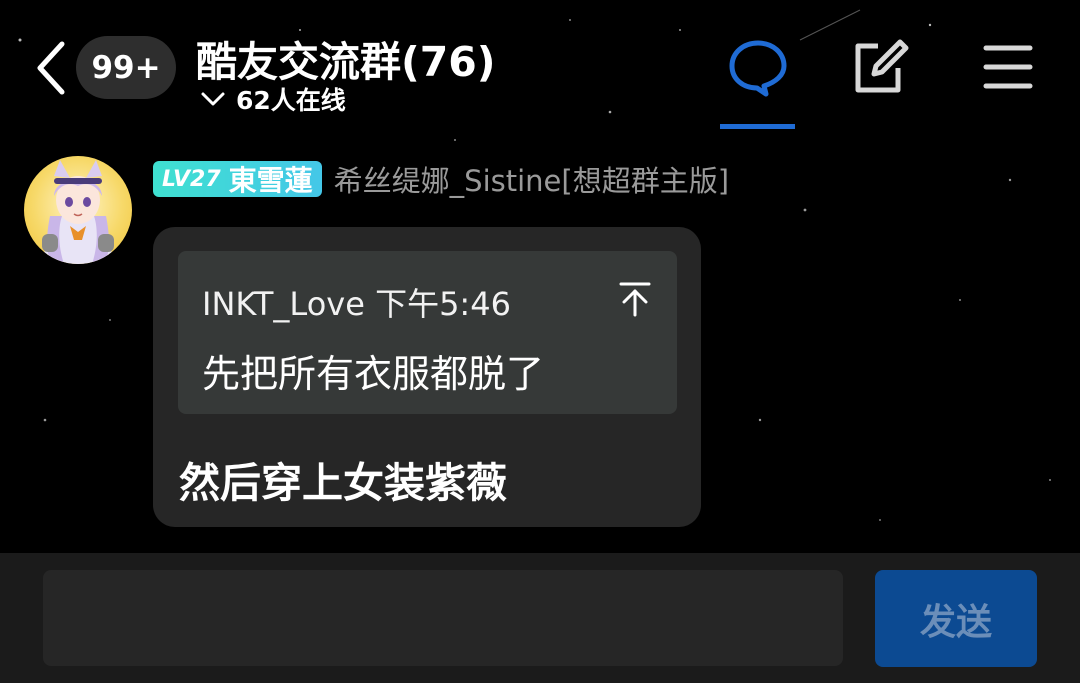 The image size is (1080, 683). Describe the element at coordinates (191, 179) in the screenshot. I see `level-label: LV27` at that location.